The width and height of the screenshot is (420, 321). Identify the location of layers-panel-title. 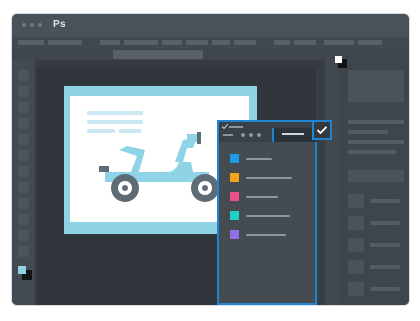
(236, 127).